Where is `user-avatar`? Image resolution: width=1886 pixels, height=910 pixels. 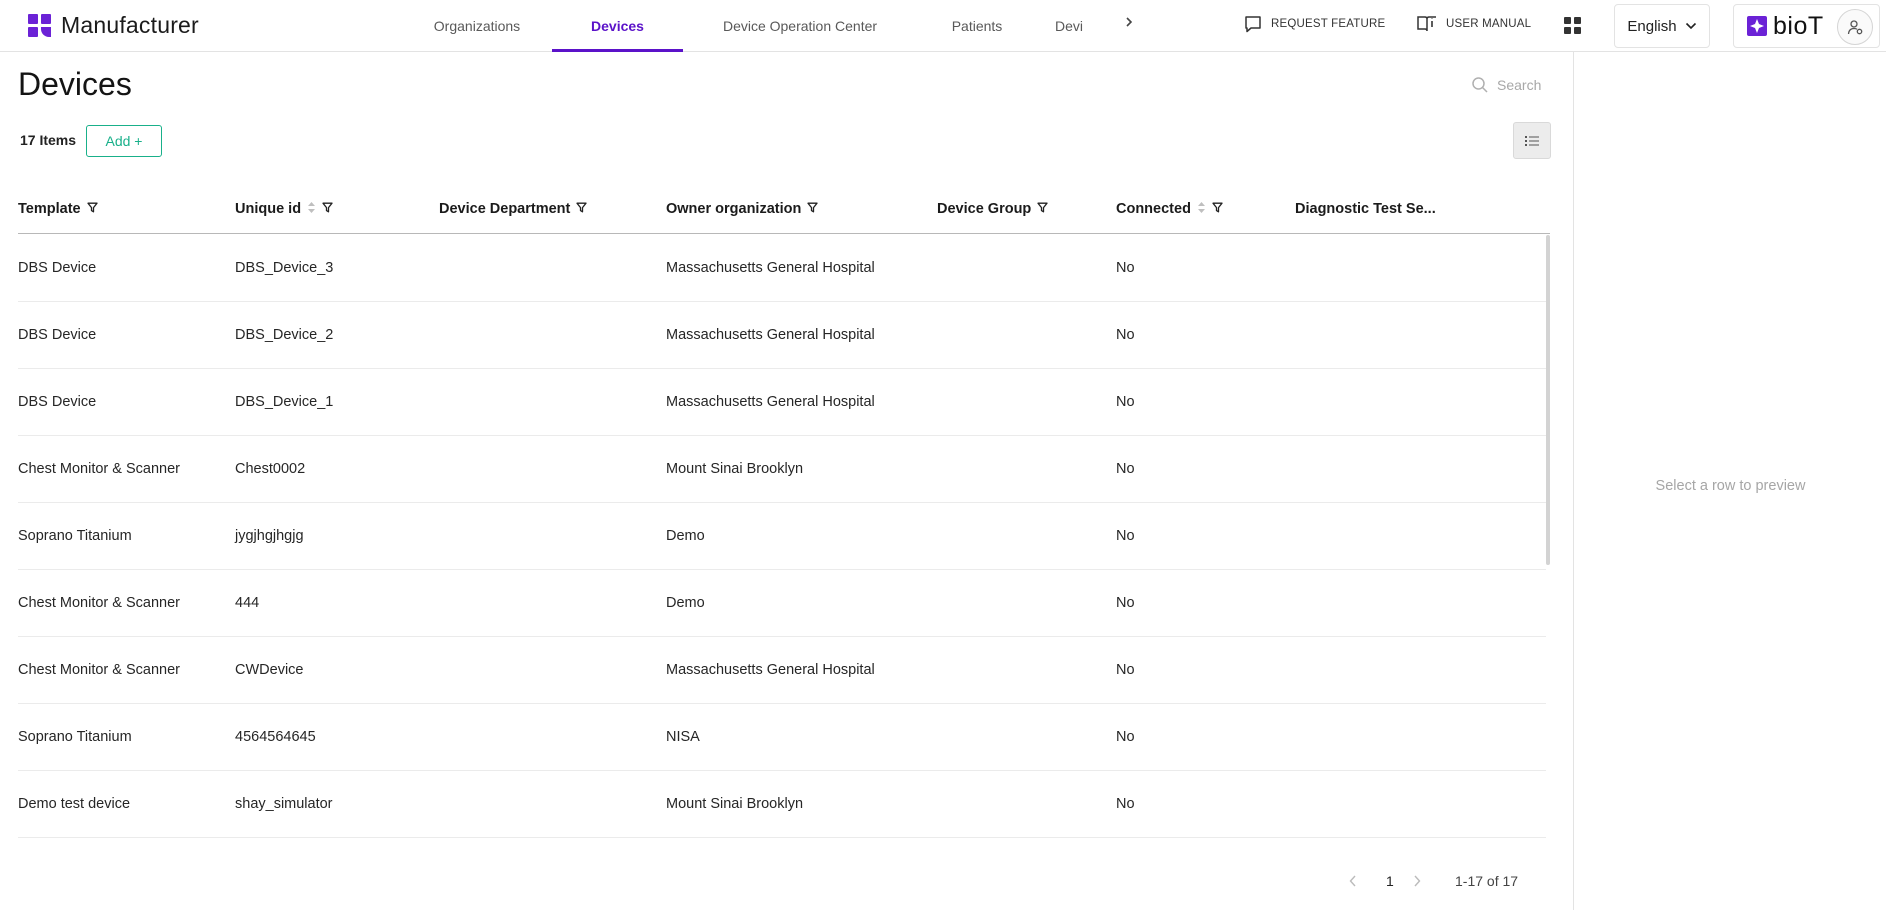
user-avatar is located at coordinates (1855, 27).